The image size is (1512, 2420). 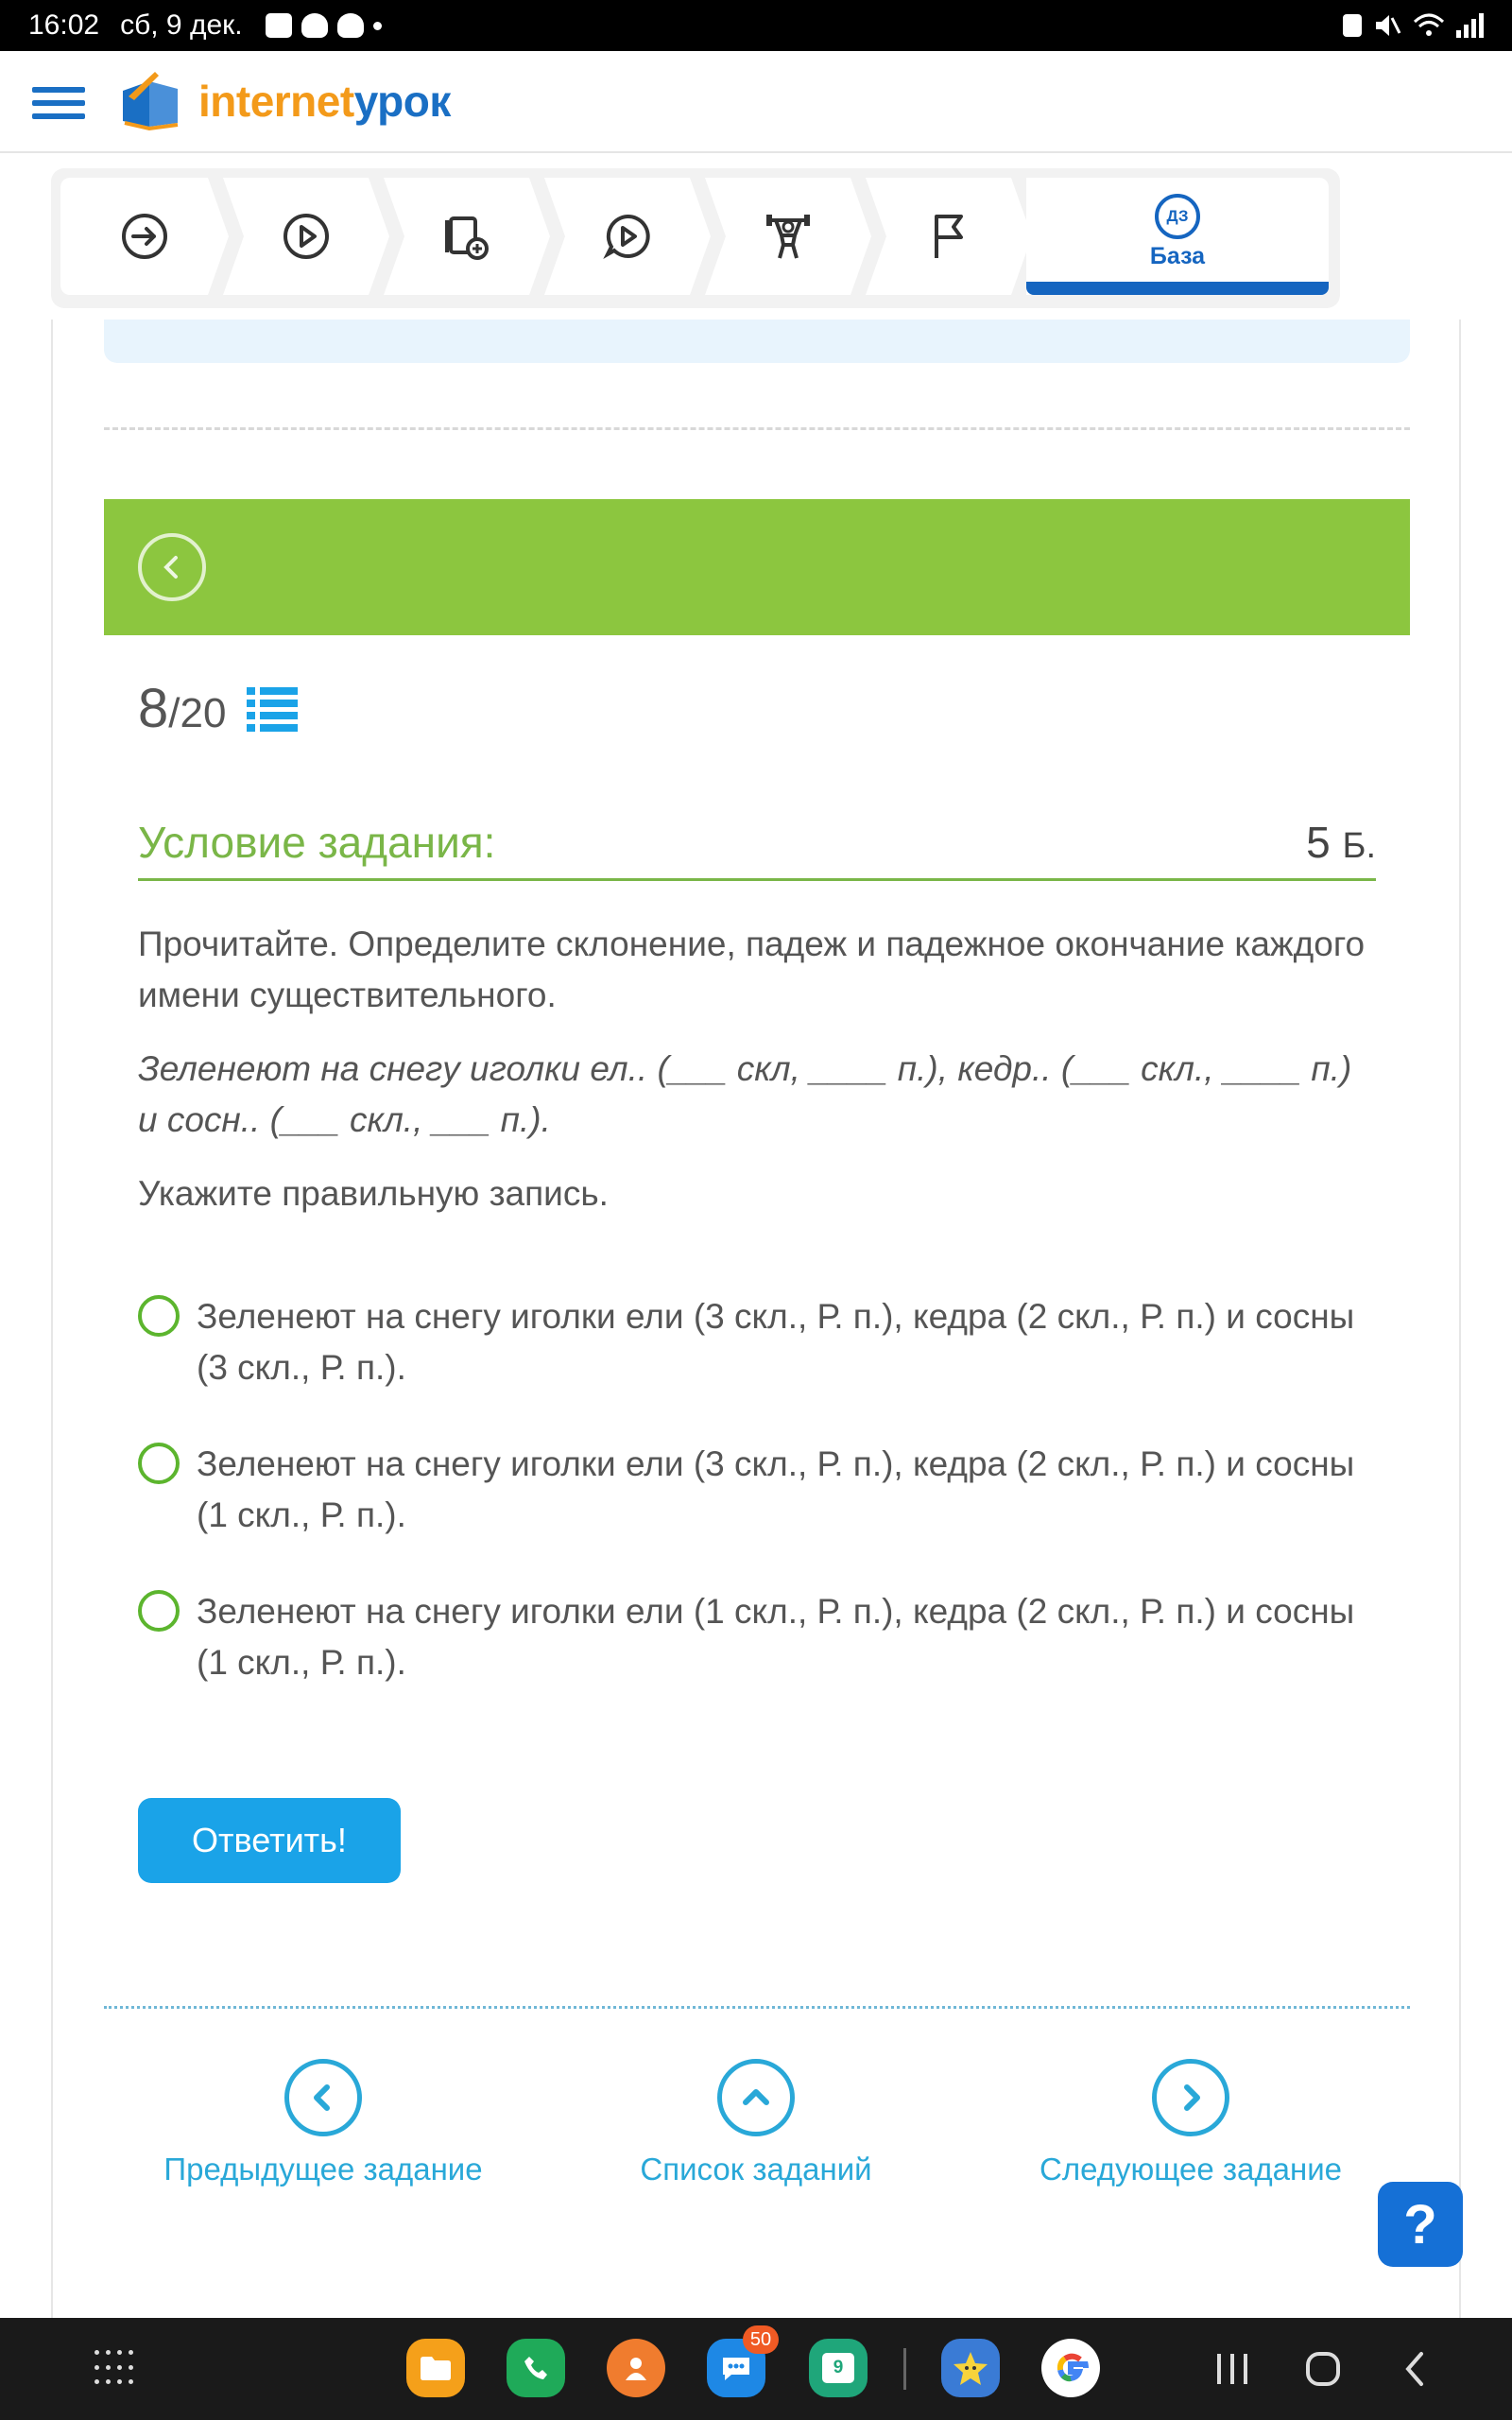 I want to click on status-bar: 16:02 сб, 9 дек., so click(x=756, y=26).